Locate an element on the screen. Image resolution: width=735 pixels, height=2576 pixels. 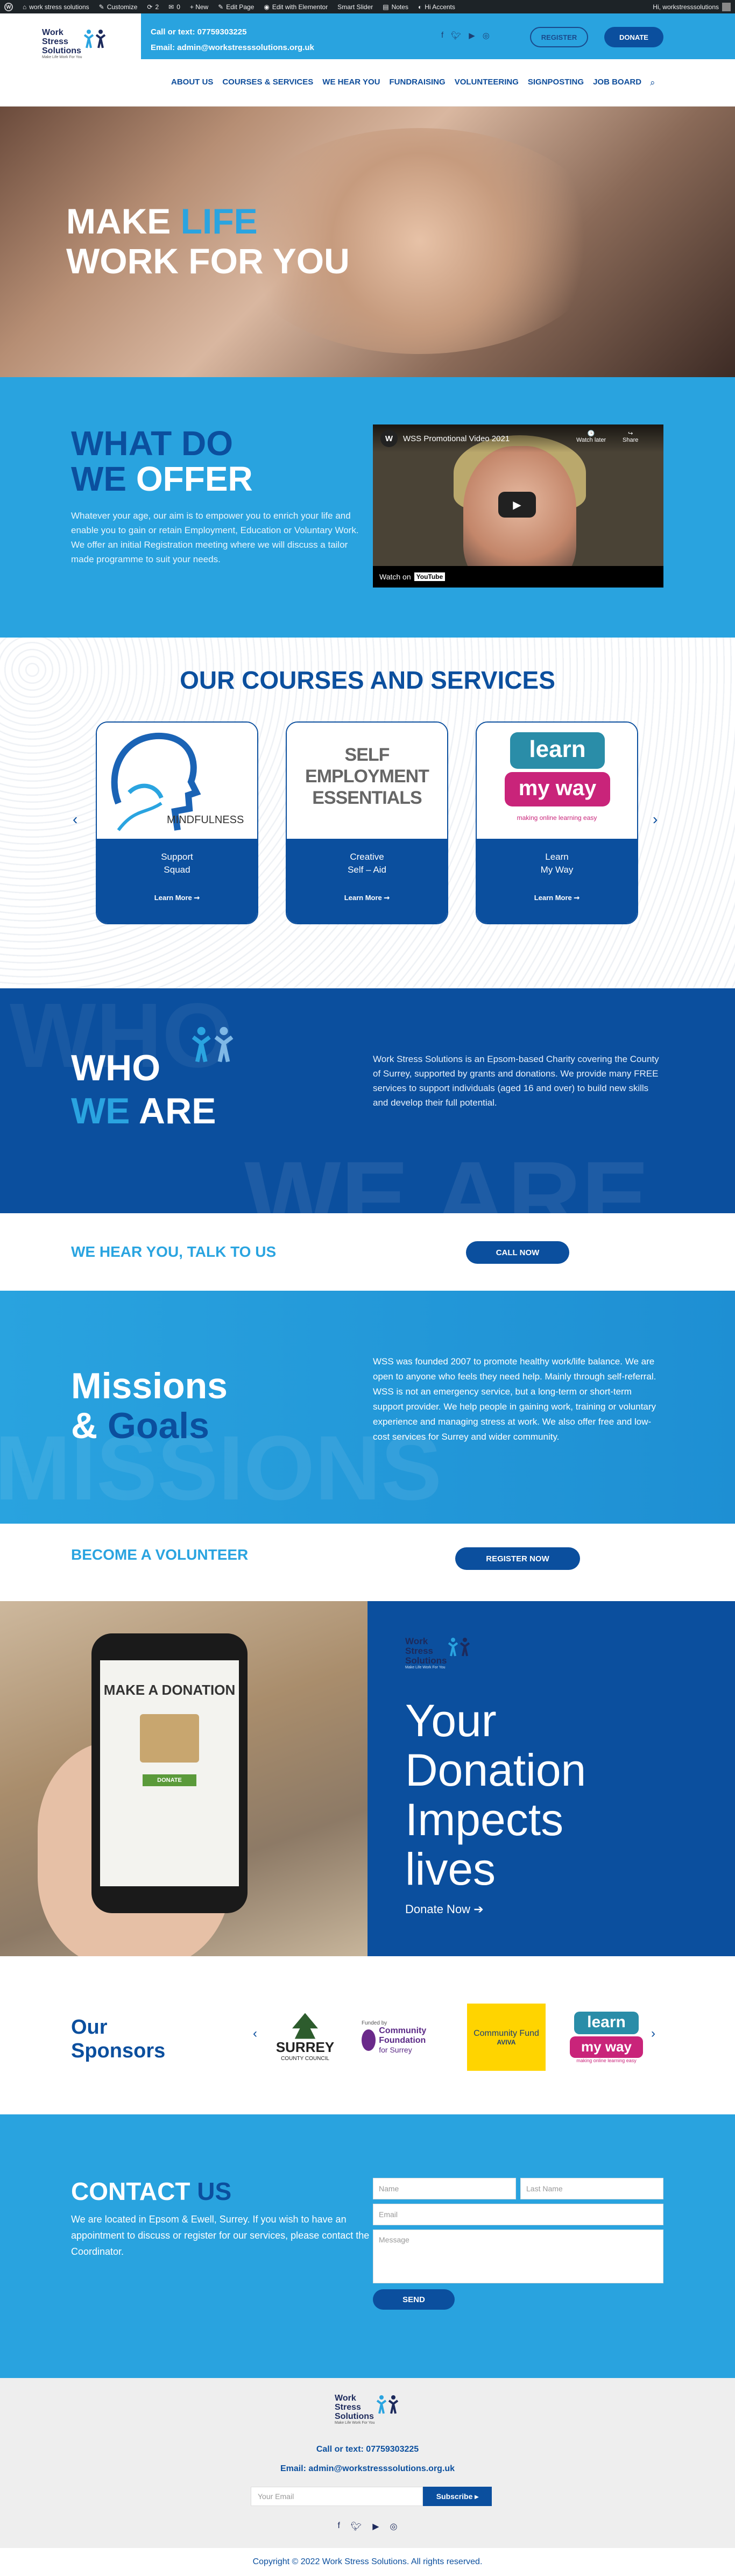
people-figures-icon is located at coordinates (459, 1647).